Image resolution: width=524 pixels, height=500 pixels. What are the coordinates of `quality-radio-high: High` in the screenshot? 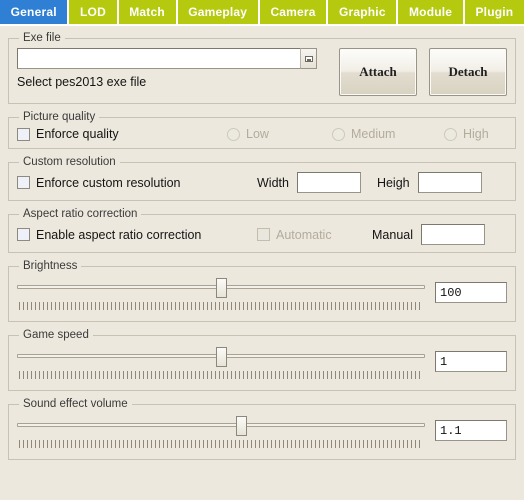 It's located at (466, 134).